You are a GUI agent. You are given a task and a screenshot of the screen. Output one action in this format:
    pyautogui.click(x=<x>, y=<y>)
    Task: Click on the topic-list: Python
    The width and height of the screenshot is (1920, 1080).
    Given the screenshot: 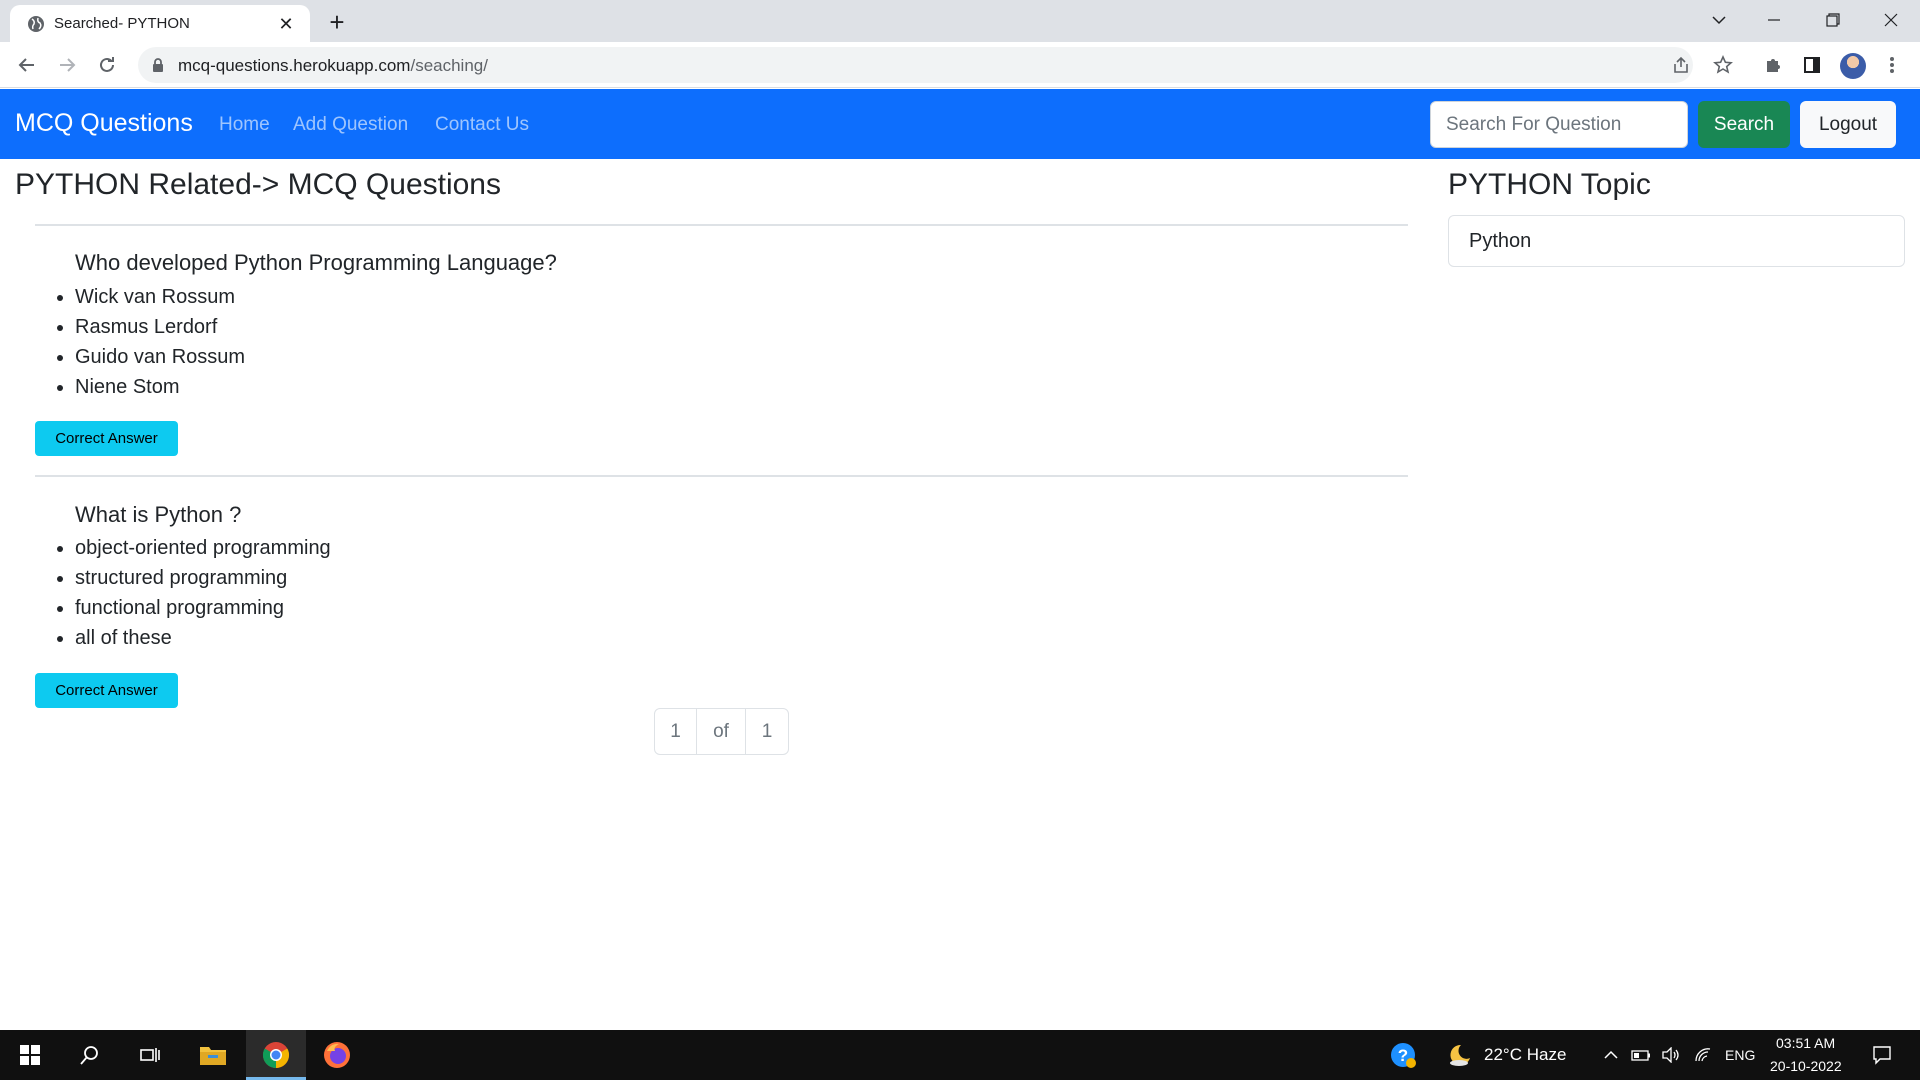 What is the action you would take?
    pyautogui.click(x=1676, y=241)
    